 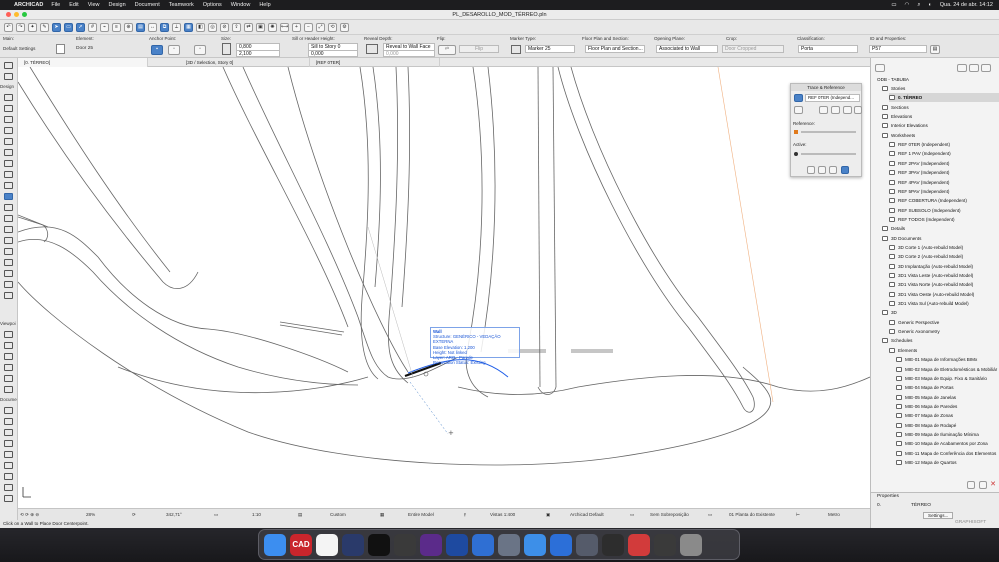 I want to click on line-tool-icon, so click(x=8, y=465).